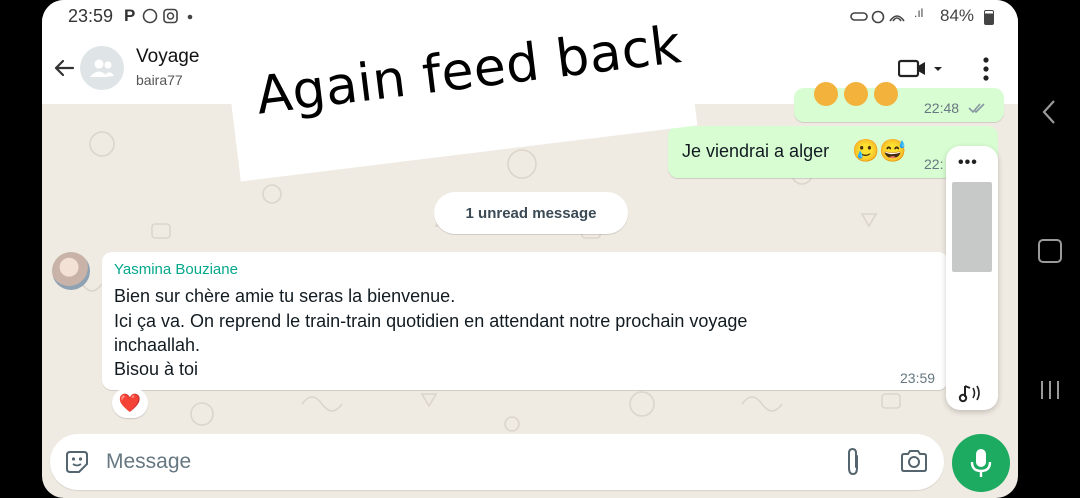  What do you see at coordinates (957, 15) in the screenshot?
I see `battery-percent: 84%` at bounding box center [957, 15].